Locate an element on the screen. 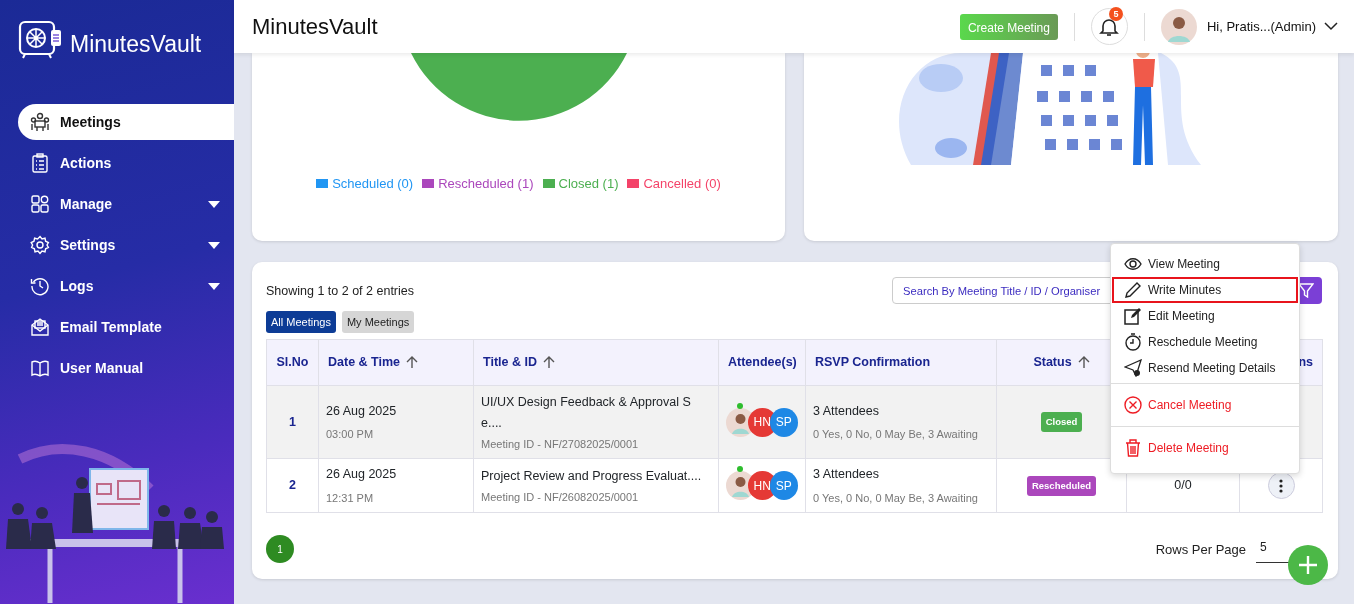  sidebar-item: Meetings is located at coordinates (126, 122).